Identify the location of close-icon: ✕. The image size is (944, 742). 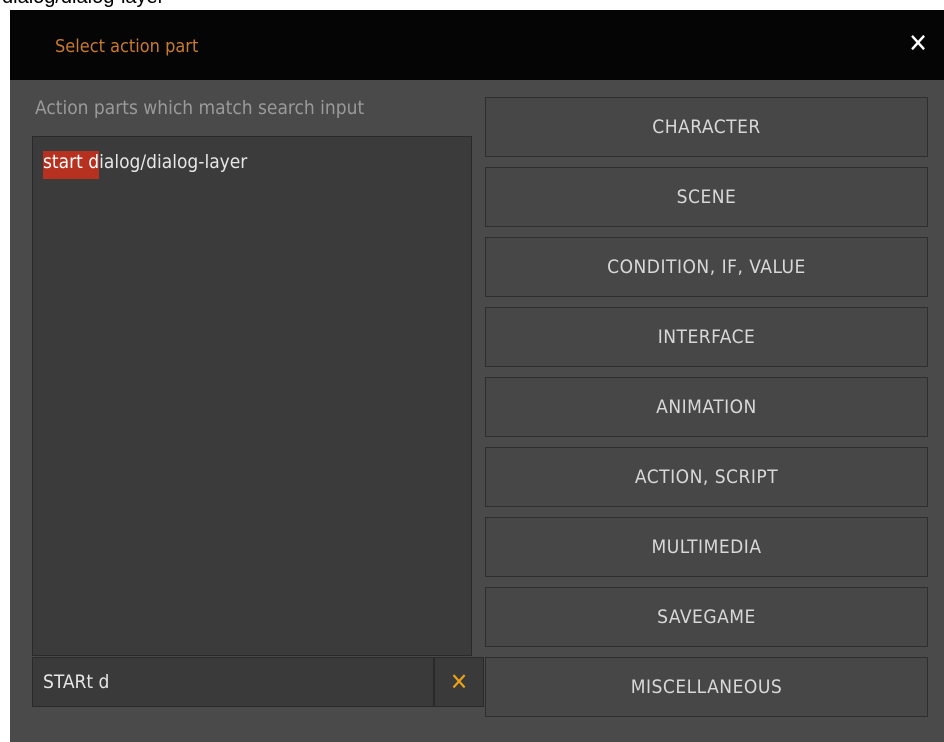
(918, 44).